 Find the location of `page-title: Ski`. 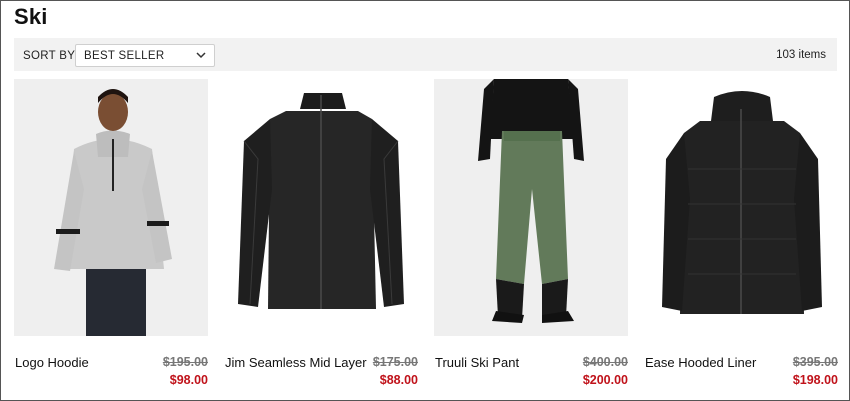

page-title: Ski is located at coordinates (31, 16).